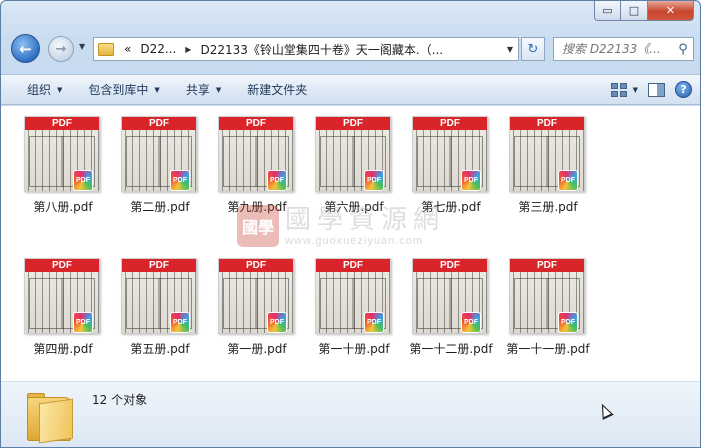  Describe the element at coordinates (63, 309) in the screenshot. I see `file-item: PDF PDF 第四册.pdf` at that location.